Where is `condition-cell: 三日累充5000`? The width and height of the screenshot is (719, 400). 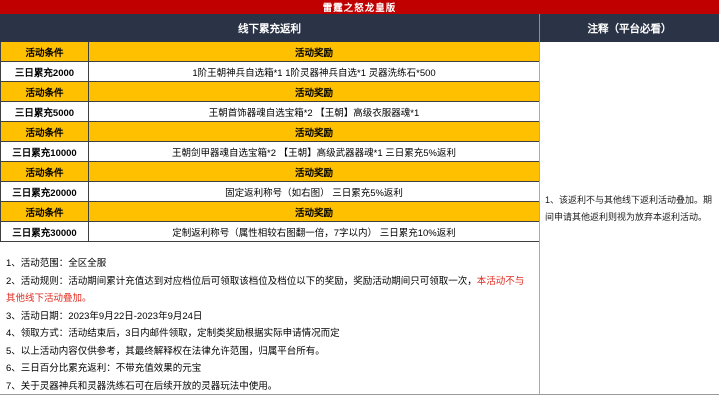 condition-cell: 三日累充5000 is located at coordinates (45, 111).